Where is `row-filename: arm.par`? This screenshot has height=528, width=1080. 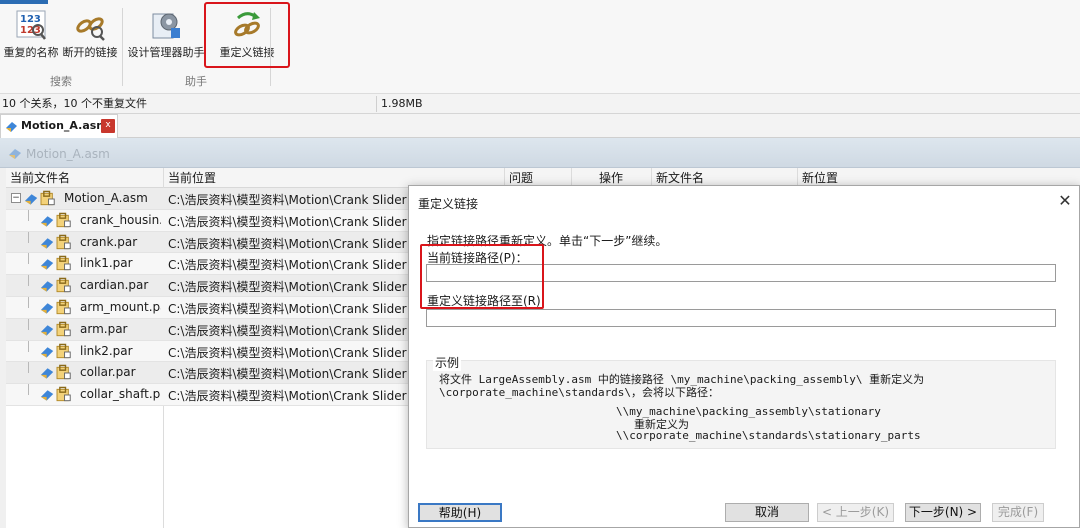 row-filename: arm.par is located at coordinates (104, 328).